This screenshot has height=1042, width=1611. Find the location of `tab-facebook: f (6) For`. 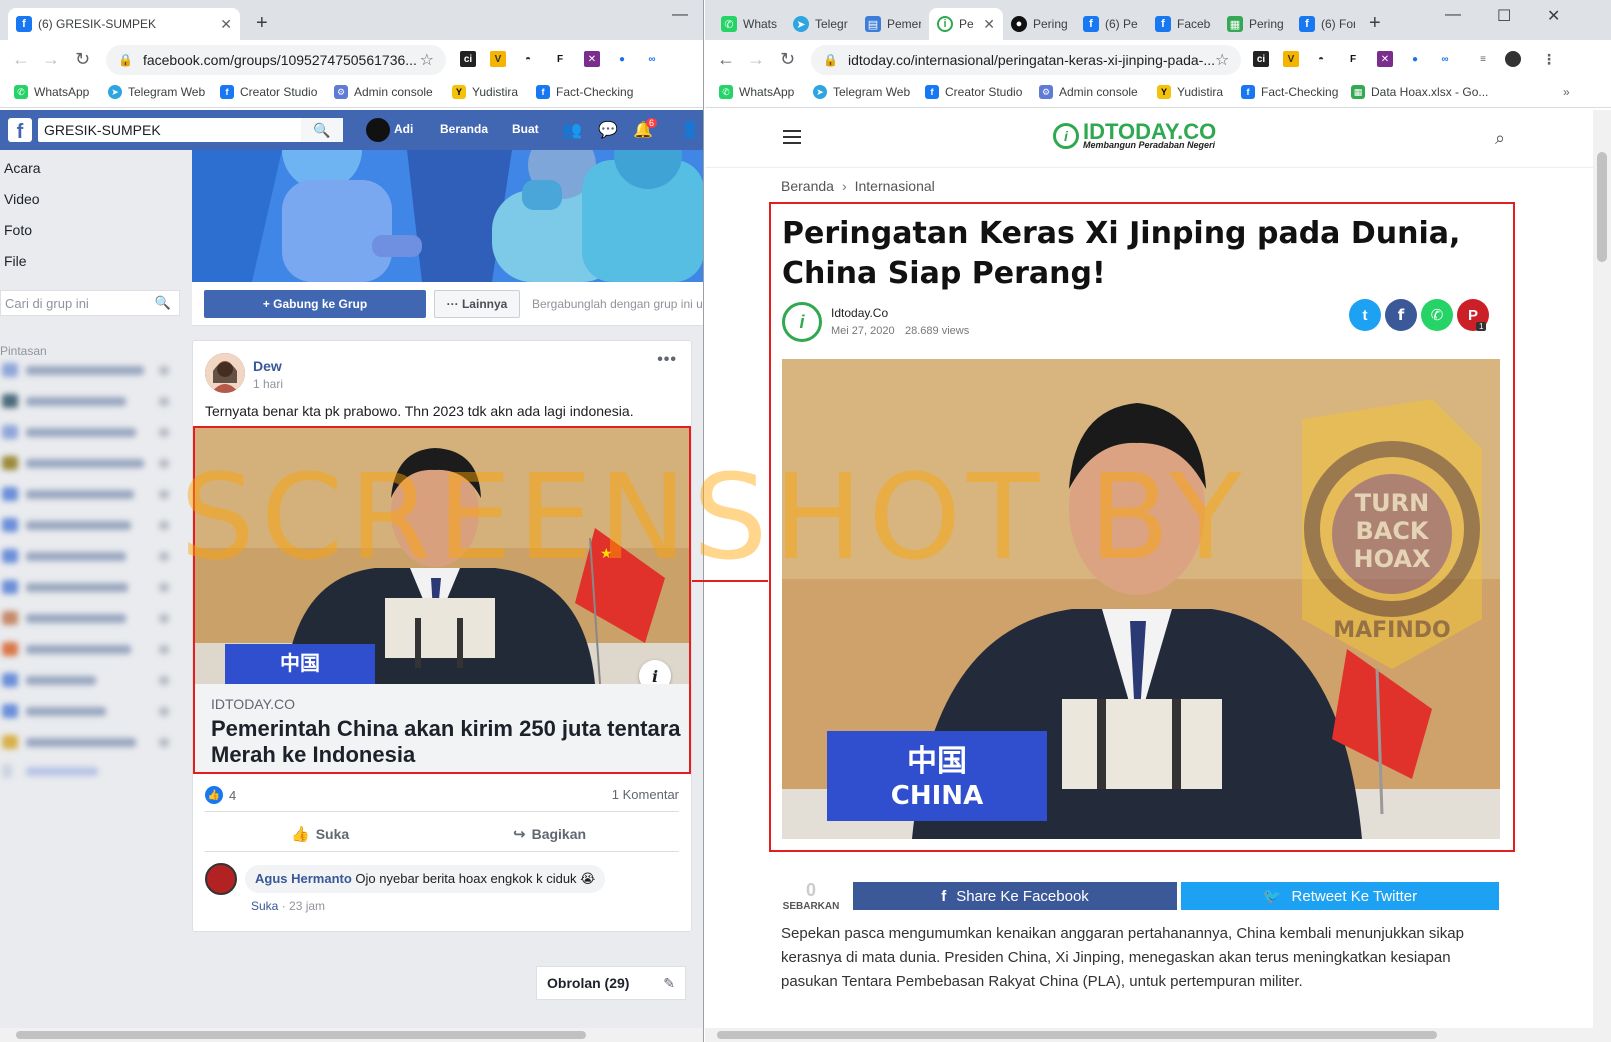

tab-facebook: f (6) For is located at coordinates (1327, 24).